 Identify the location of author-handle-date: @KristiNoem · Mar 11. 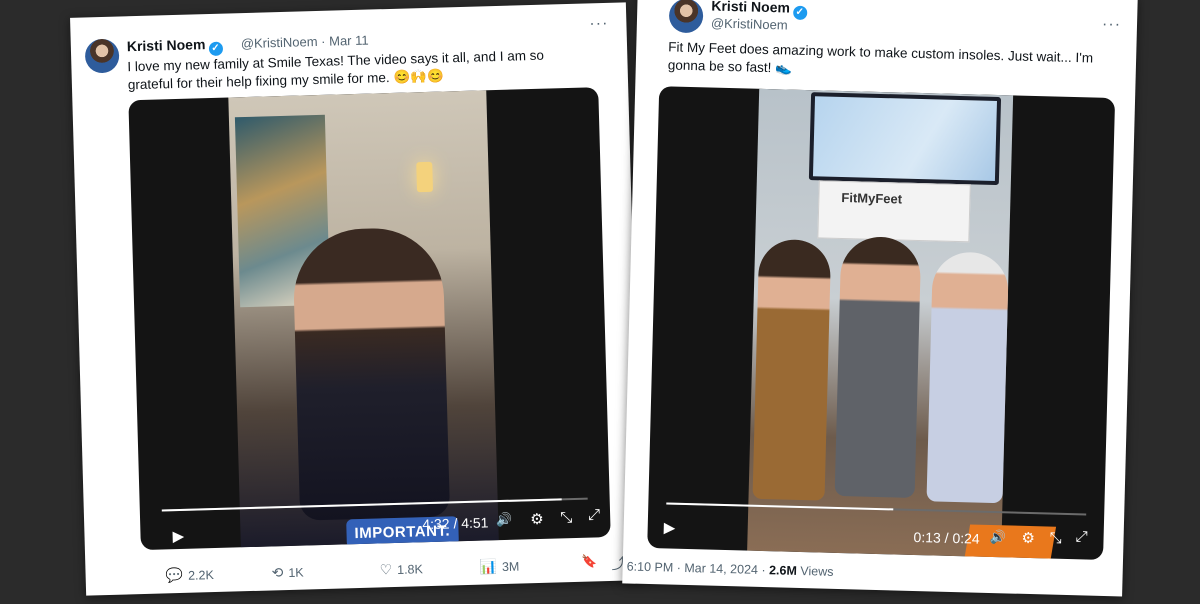
(305, 42).